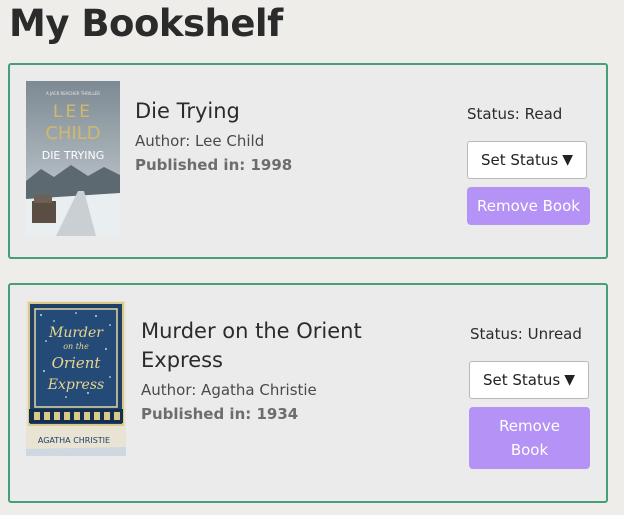  I want to click on svg-text: DIE TRYING, so click(73, 155).